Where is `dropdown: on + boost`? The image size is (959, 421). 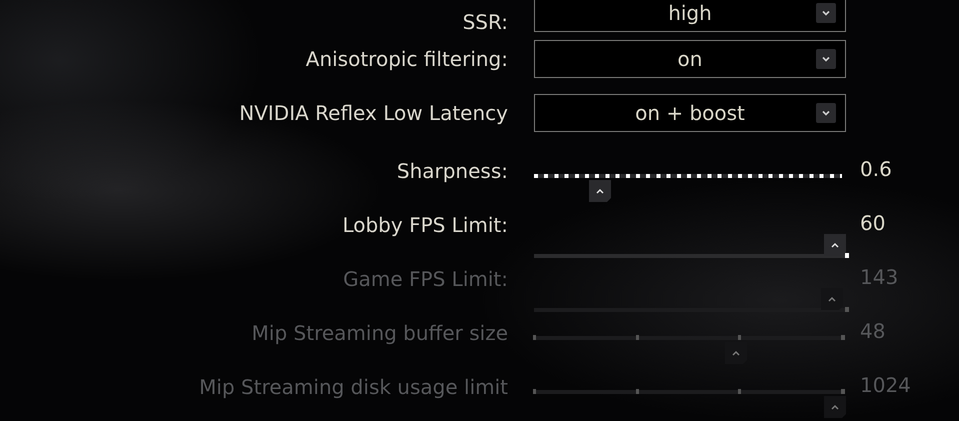
dropdown: on + boost is located at coordinates (690, 113).